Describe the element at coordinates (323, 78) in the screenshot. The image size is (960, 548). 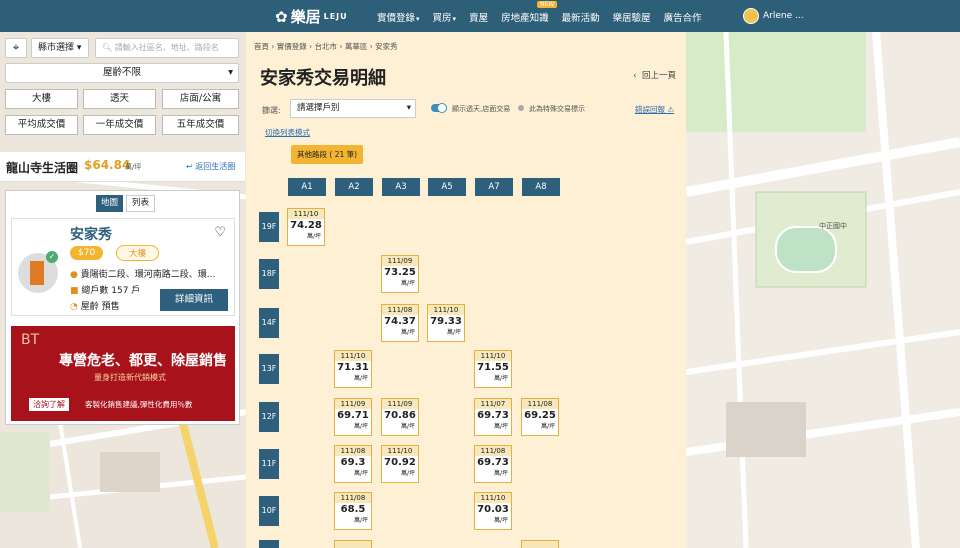
I see `page-title: 安家秀交易明細` at that location.